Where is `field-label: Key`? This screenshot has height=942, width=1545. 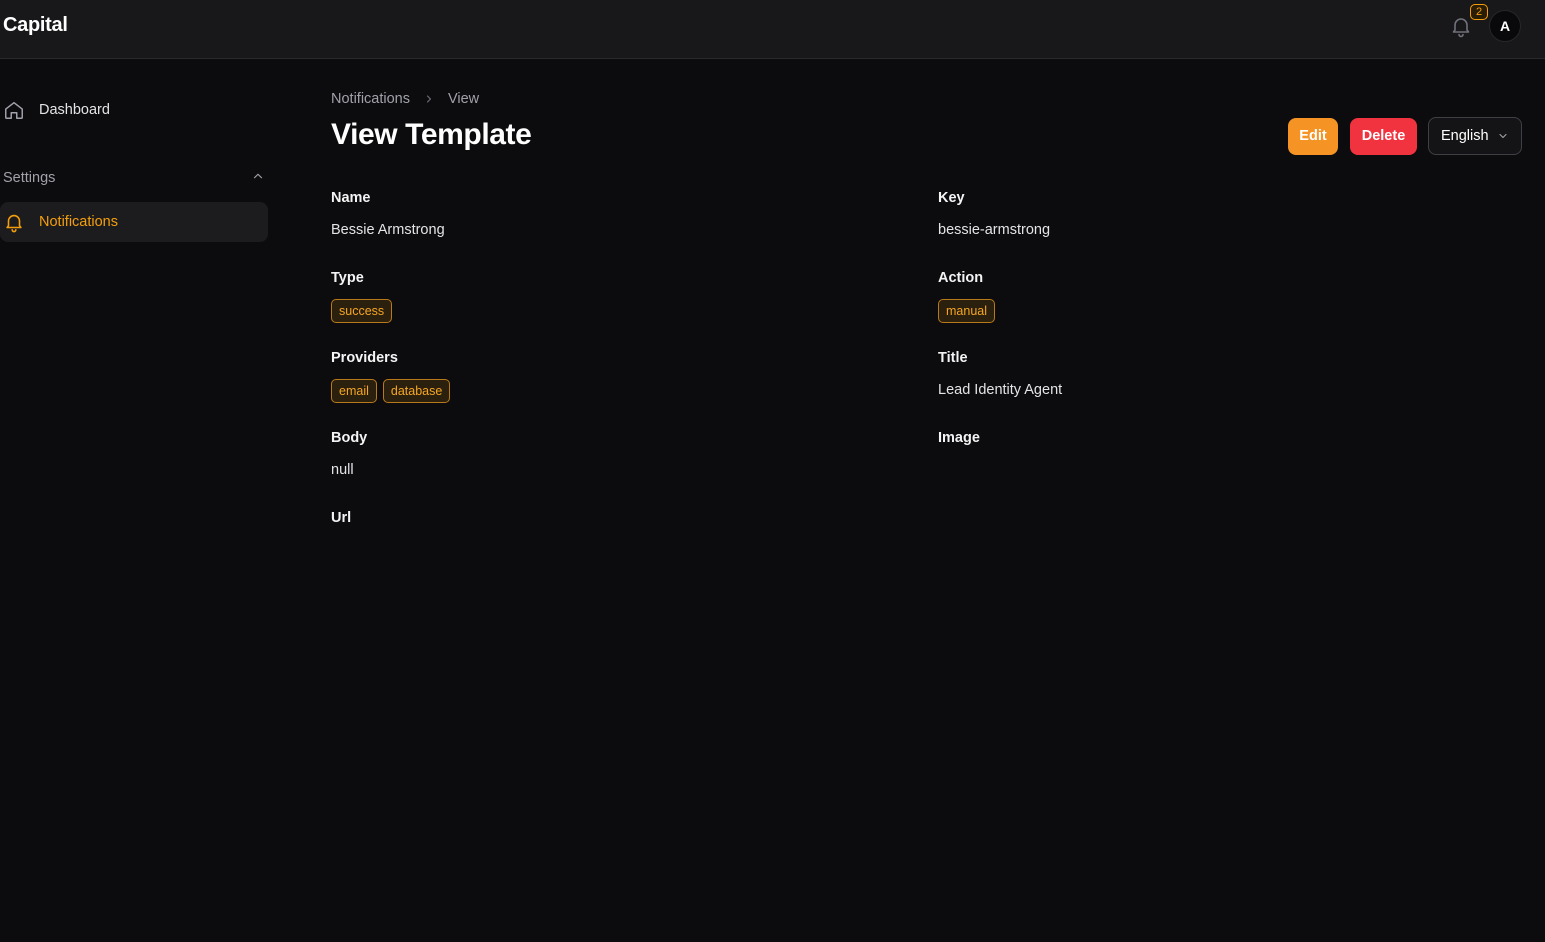
field-label: Key is located at coordinates (951, 198).